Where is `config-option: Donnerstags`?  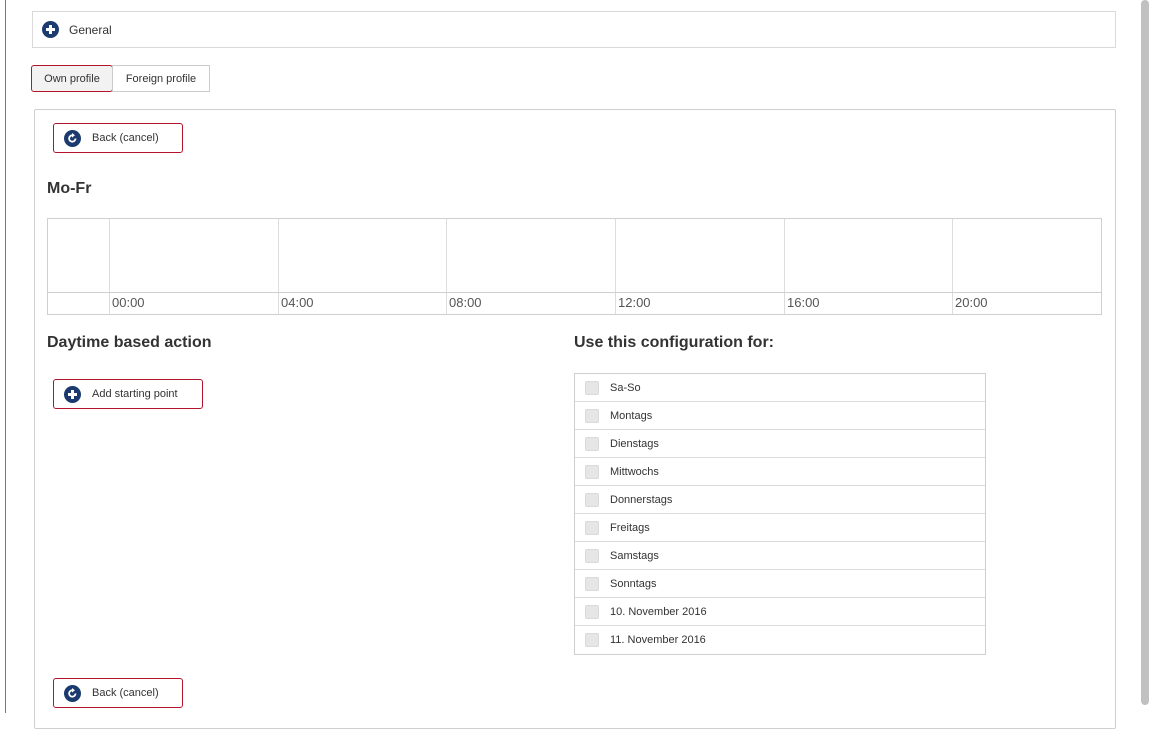 config-option: Donnerstags is located at coordinates (780, 500).